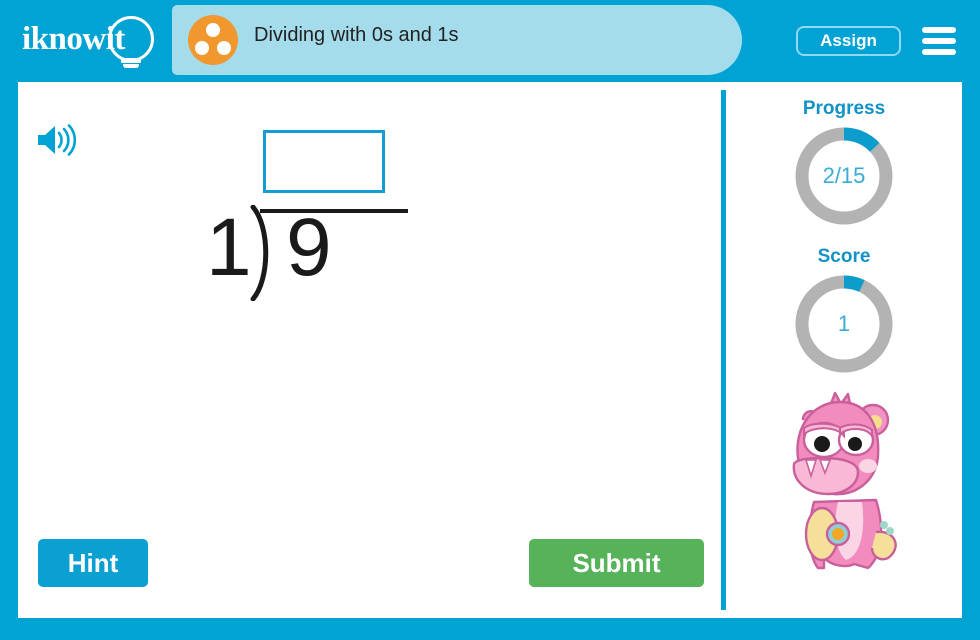 Image resolution: width=980 pixels, height=640 pixels. What do you see at coordinates (848, 41) in the screenshot?
I see `assign-button: Assign` at bounding box center [848, 41].